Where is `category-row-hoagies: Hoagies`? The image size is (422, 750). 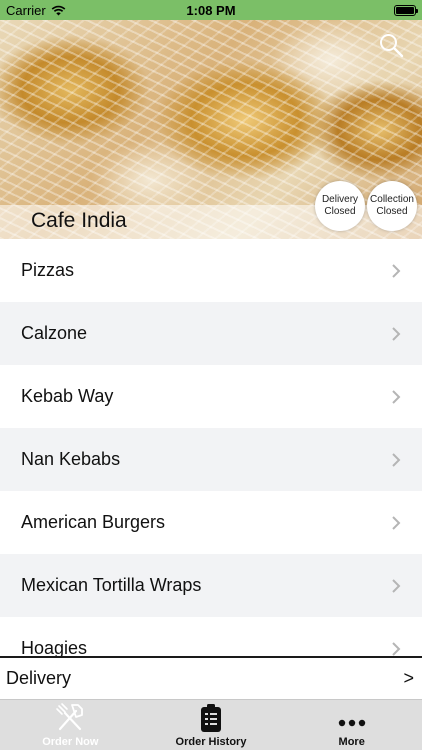
category-row-hoagies: Hoagies is located at coordinates (211, 637).